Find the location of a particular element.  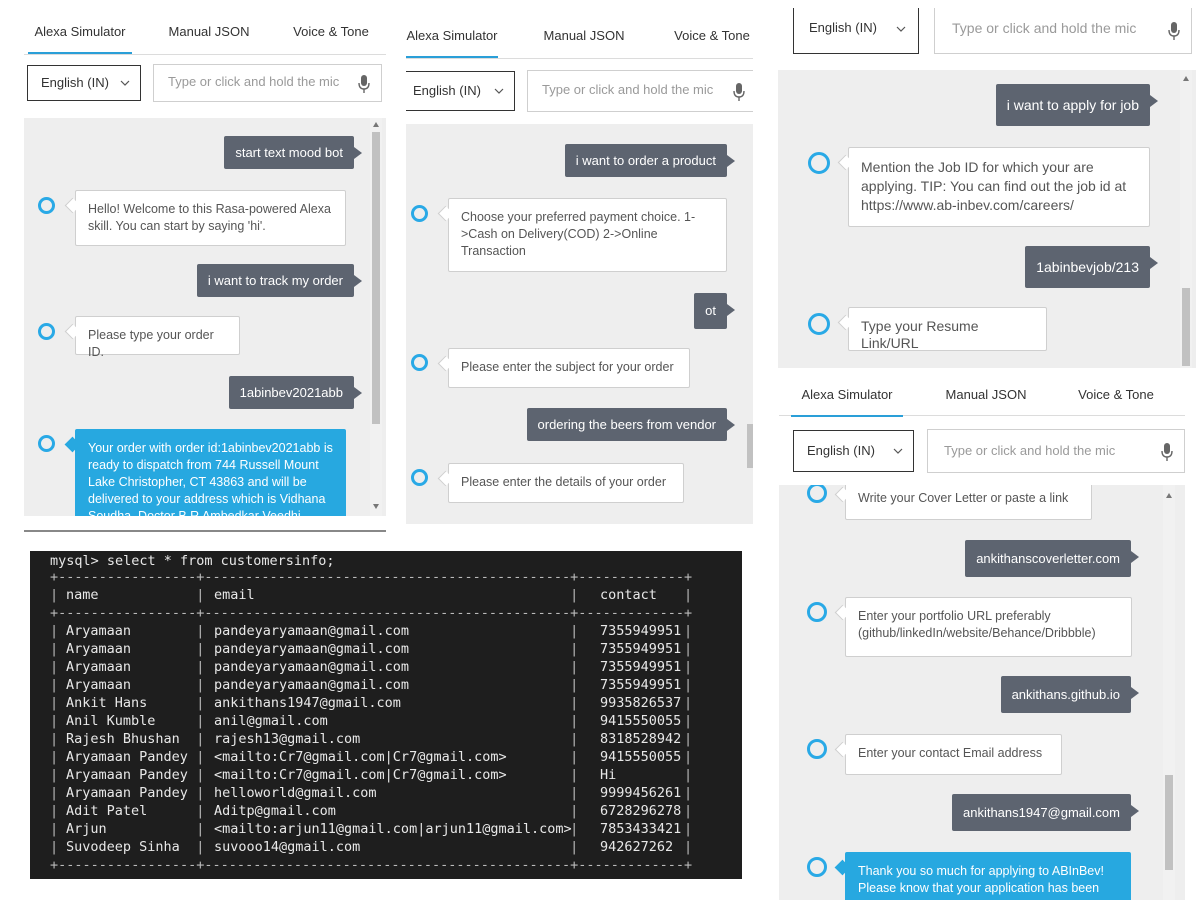

mysql-prompt: mysql> select * from customersinfo; is located at coordinates (192, 561).